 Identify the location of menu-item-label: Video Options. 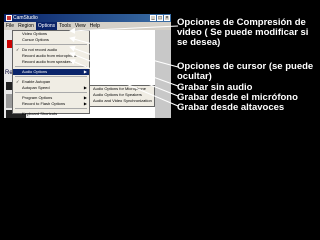
(35, 33).